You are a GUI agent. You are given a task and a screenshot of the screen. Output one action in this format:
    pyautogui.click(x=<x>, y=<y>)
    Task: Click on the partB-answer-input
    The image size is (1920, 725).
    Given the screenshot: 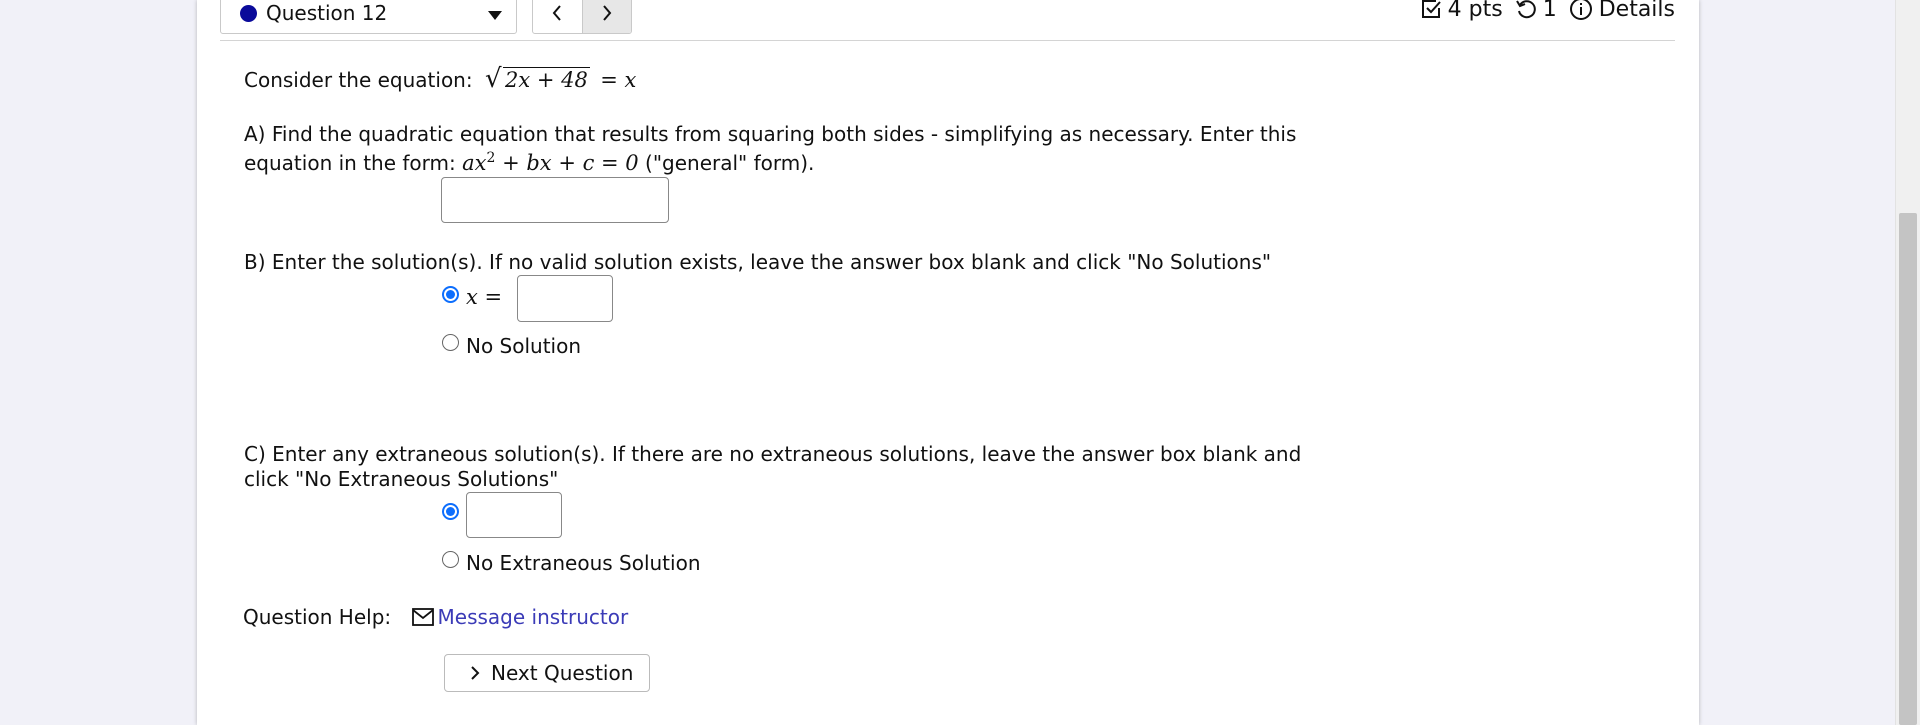 What is the action you would take?
    pyautogui.click(x=565, y=298)
    